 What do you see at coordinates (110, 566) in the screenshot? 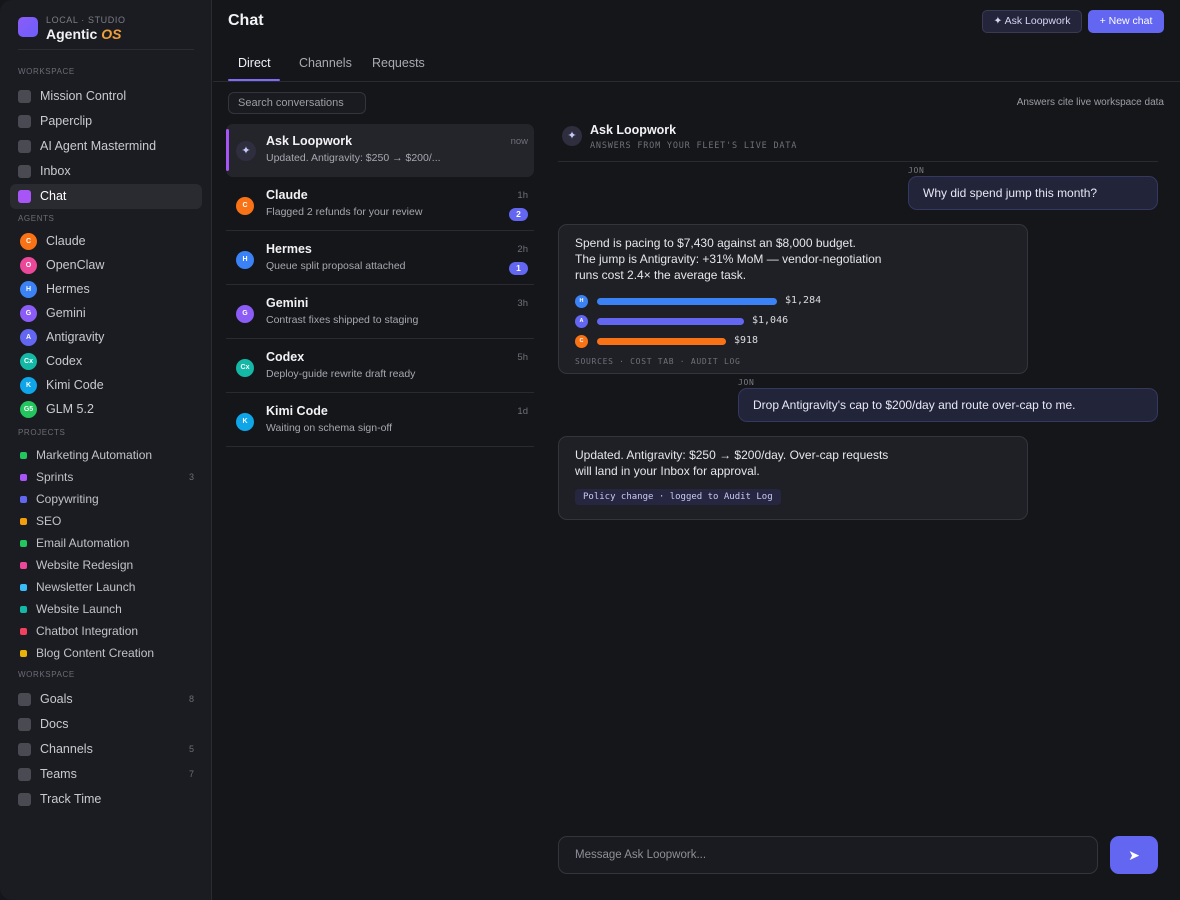
I see `sidebar-project-website-redesign: Website Redesign` at bounding box center [110, 566].